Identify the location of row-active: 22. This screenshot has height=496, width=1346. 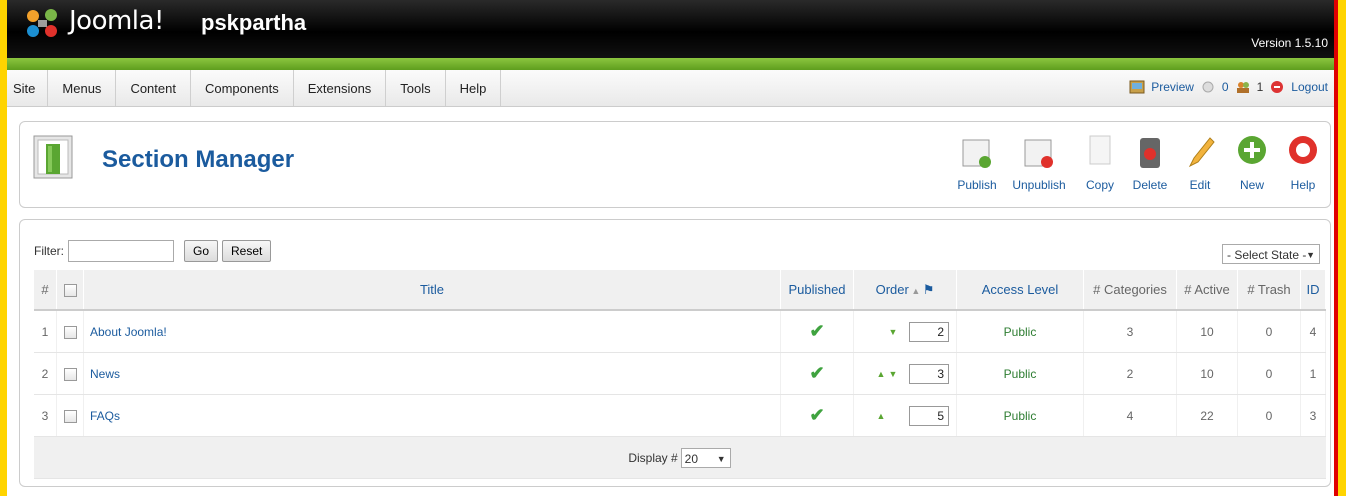
(1207, 415).